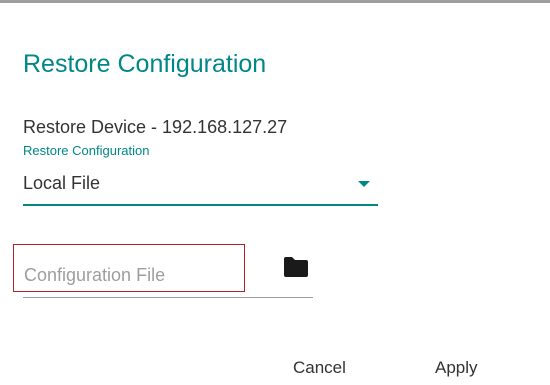  What do you see at coordinates (456, 368) in the screenshot?
I see `apply-button: Apply` at bounding box center [456, 368].